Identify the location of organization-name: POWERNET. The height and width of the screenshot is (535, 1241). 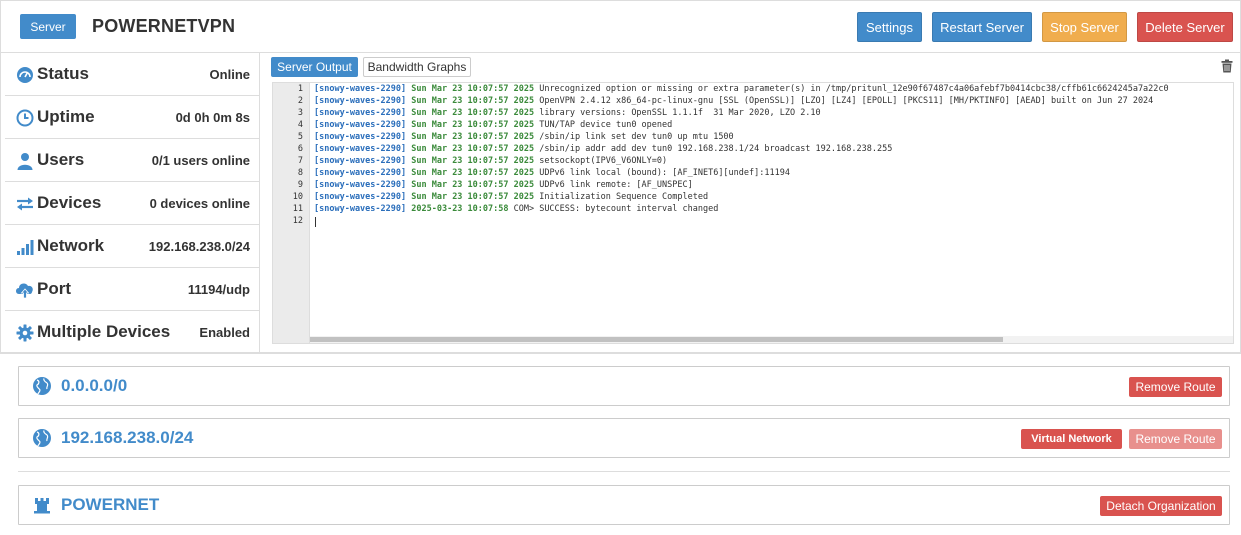
(110, 505).